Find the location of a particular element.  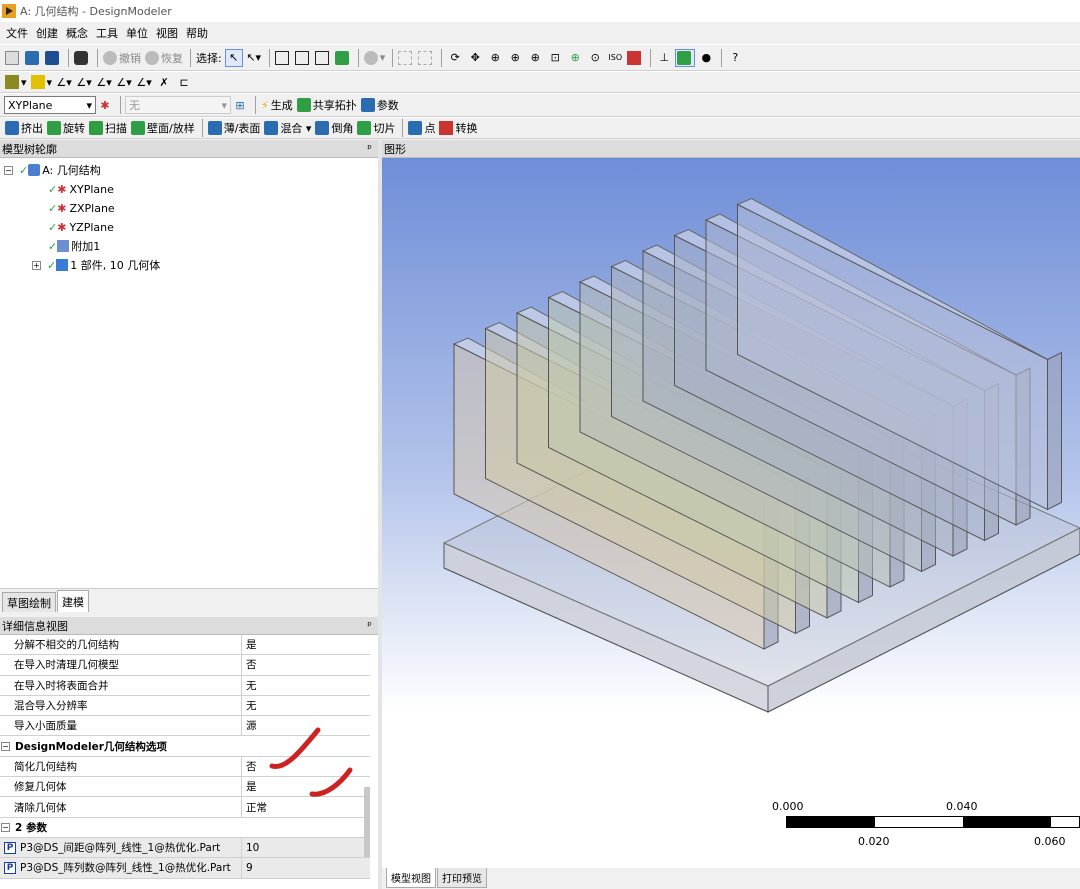

tree-item-parts: + ✓ 1 部件, 10 几何体 is located at coordinates (96, 265).